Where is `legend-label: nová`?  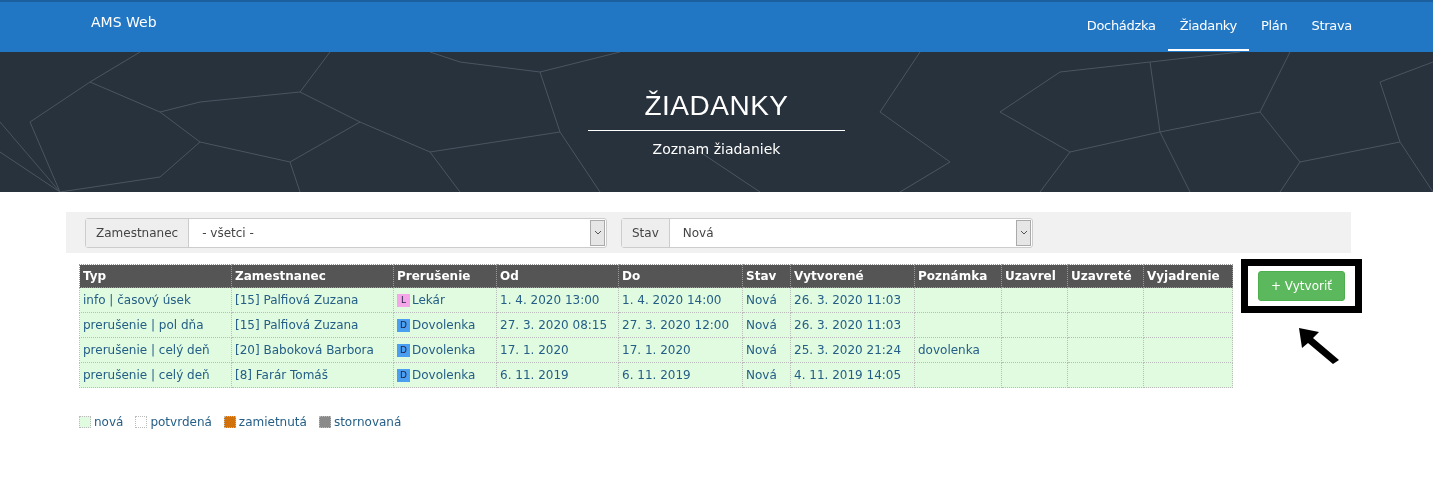 legend-label: nová is located at coordinates (109, 422).